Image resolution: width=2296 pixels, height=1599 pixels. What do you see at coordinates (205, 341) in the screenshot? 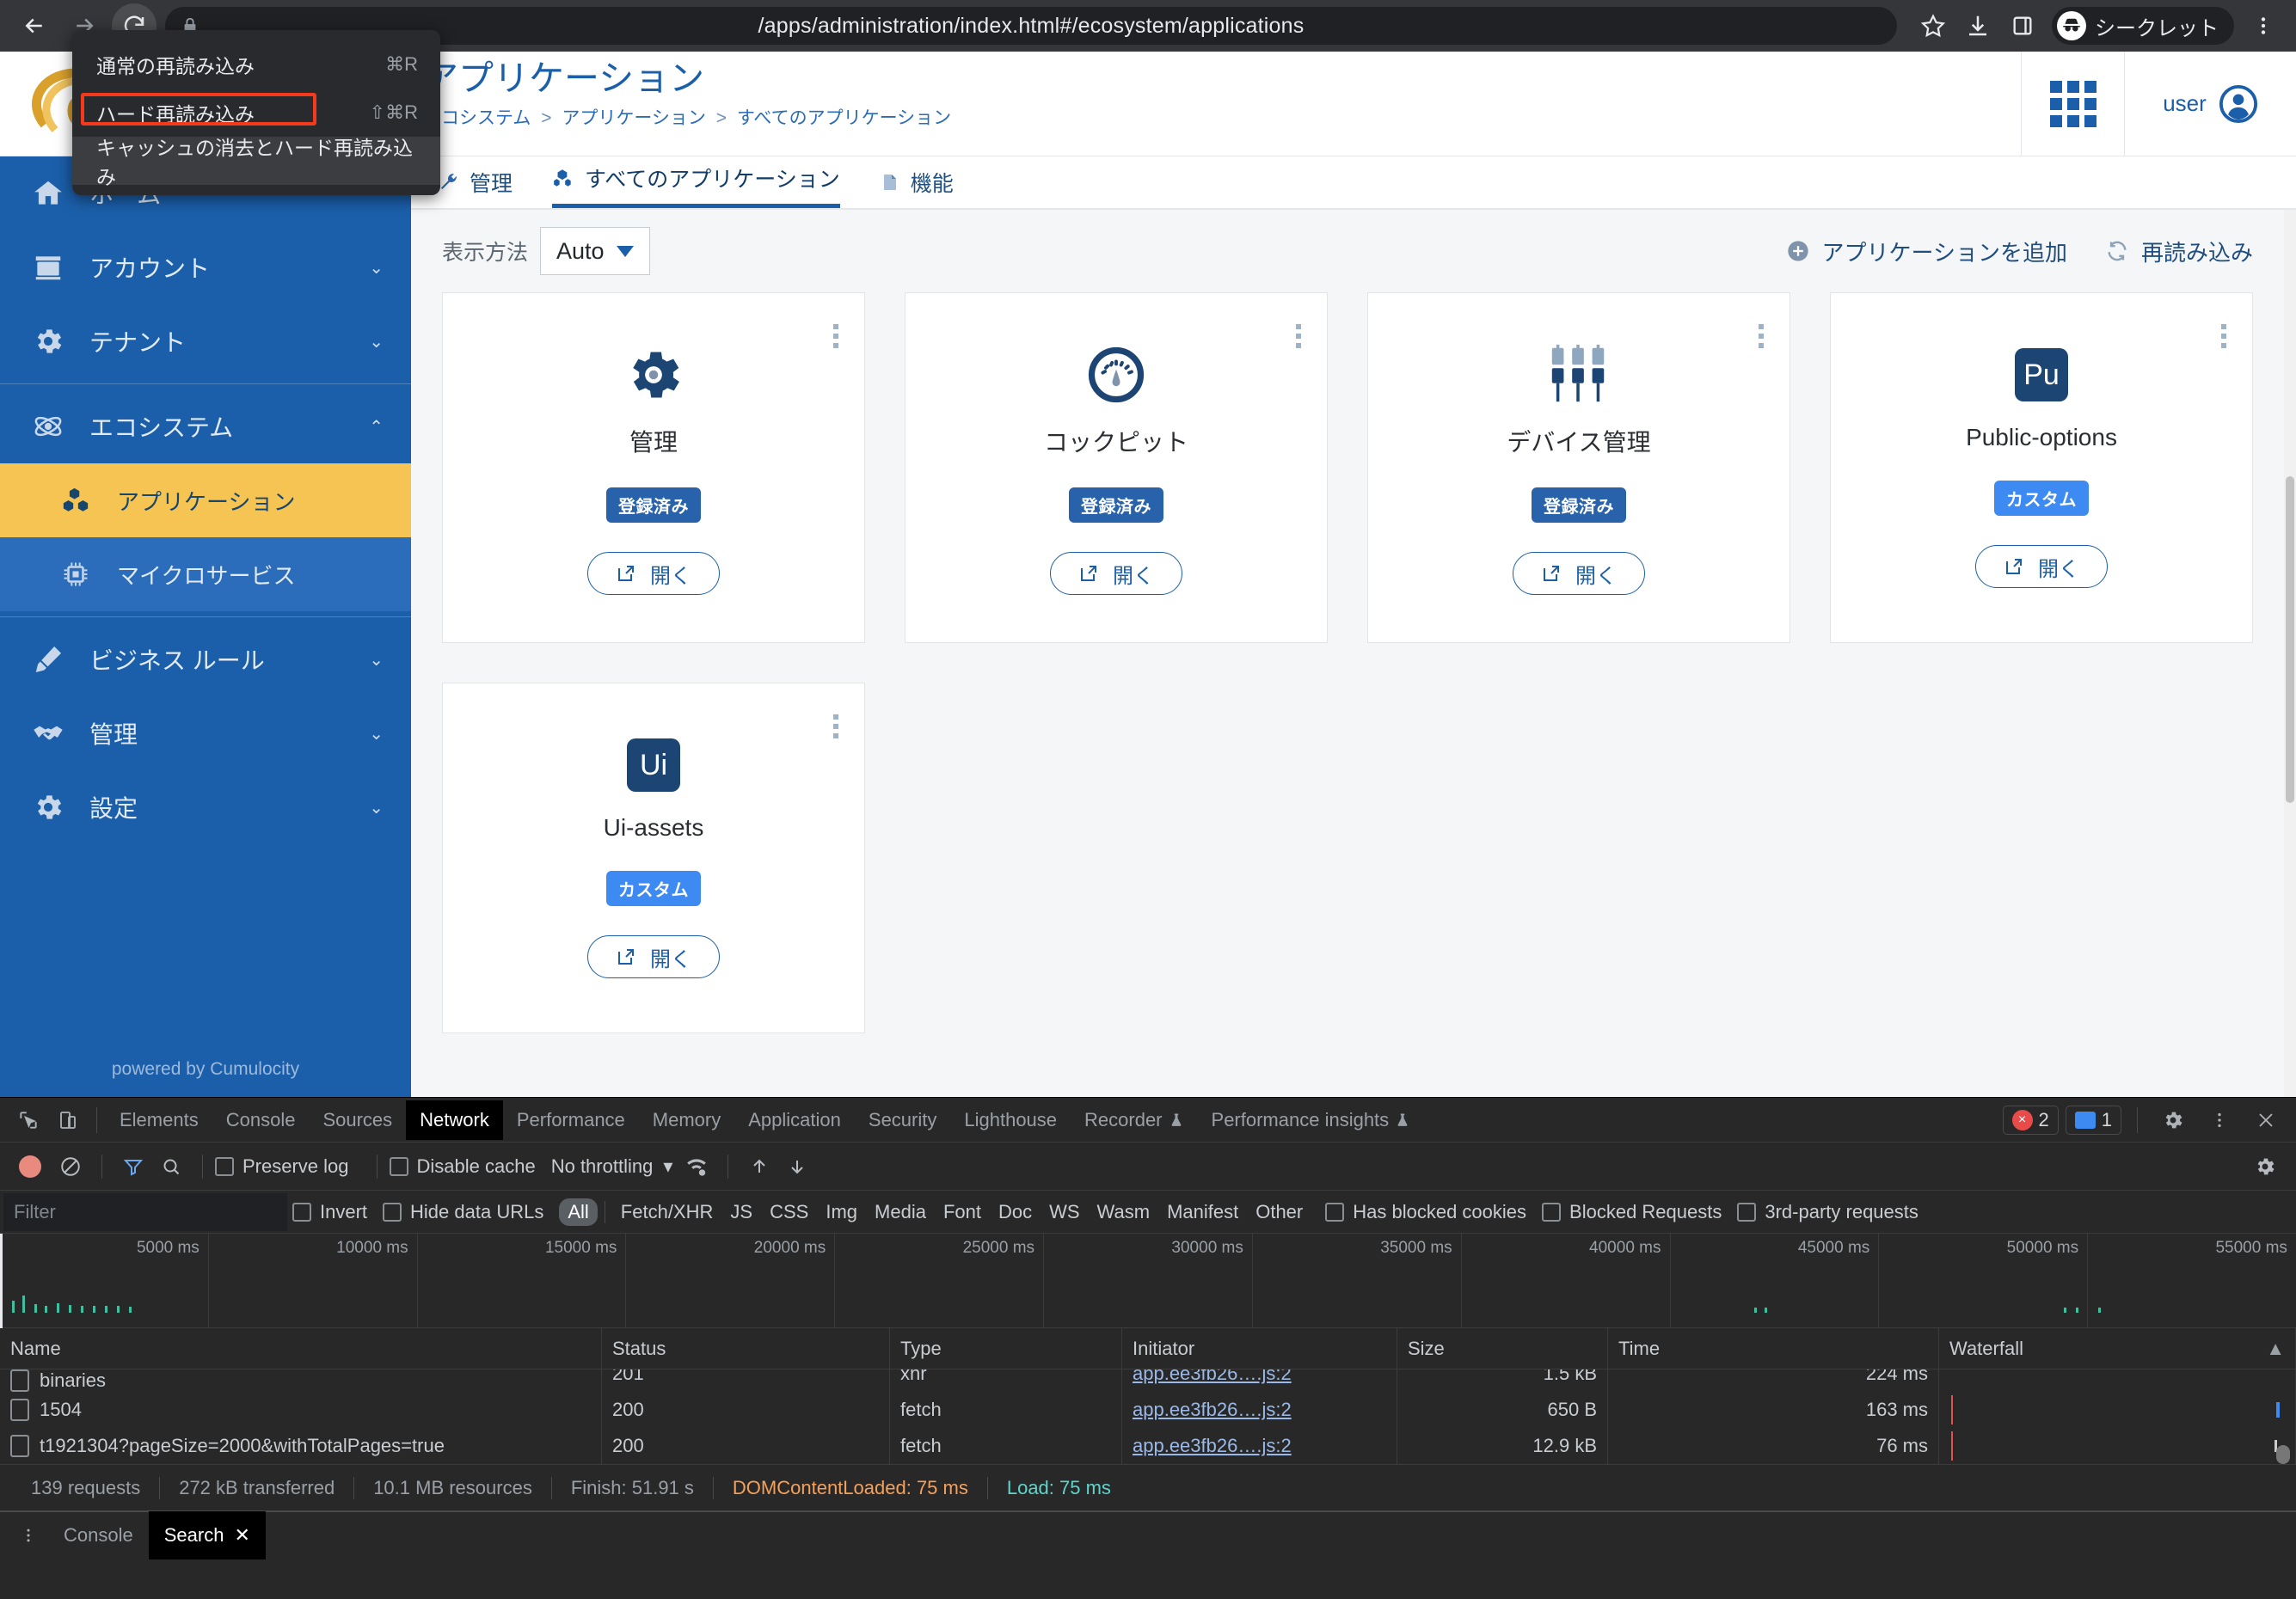
I see `sidebar-item-tenant: テナント ⌄` at bounding box center [205, 341].